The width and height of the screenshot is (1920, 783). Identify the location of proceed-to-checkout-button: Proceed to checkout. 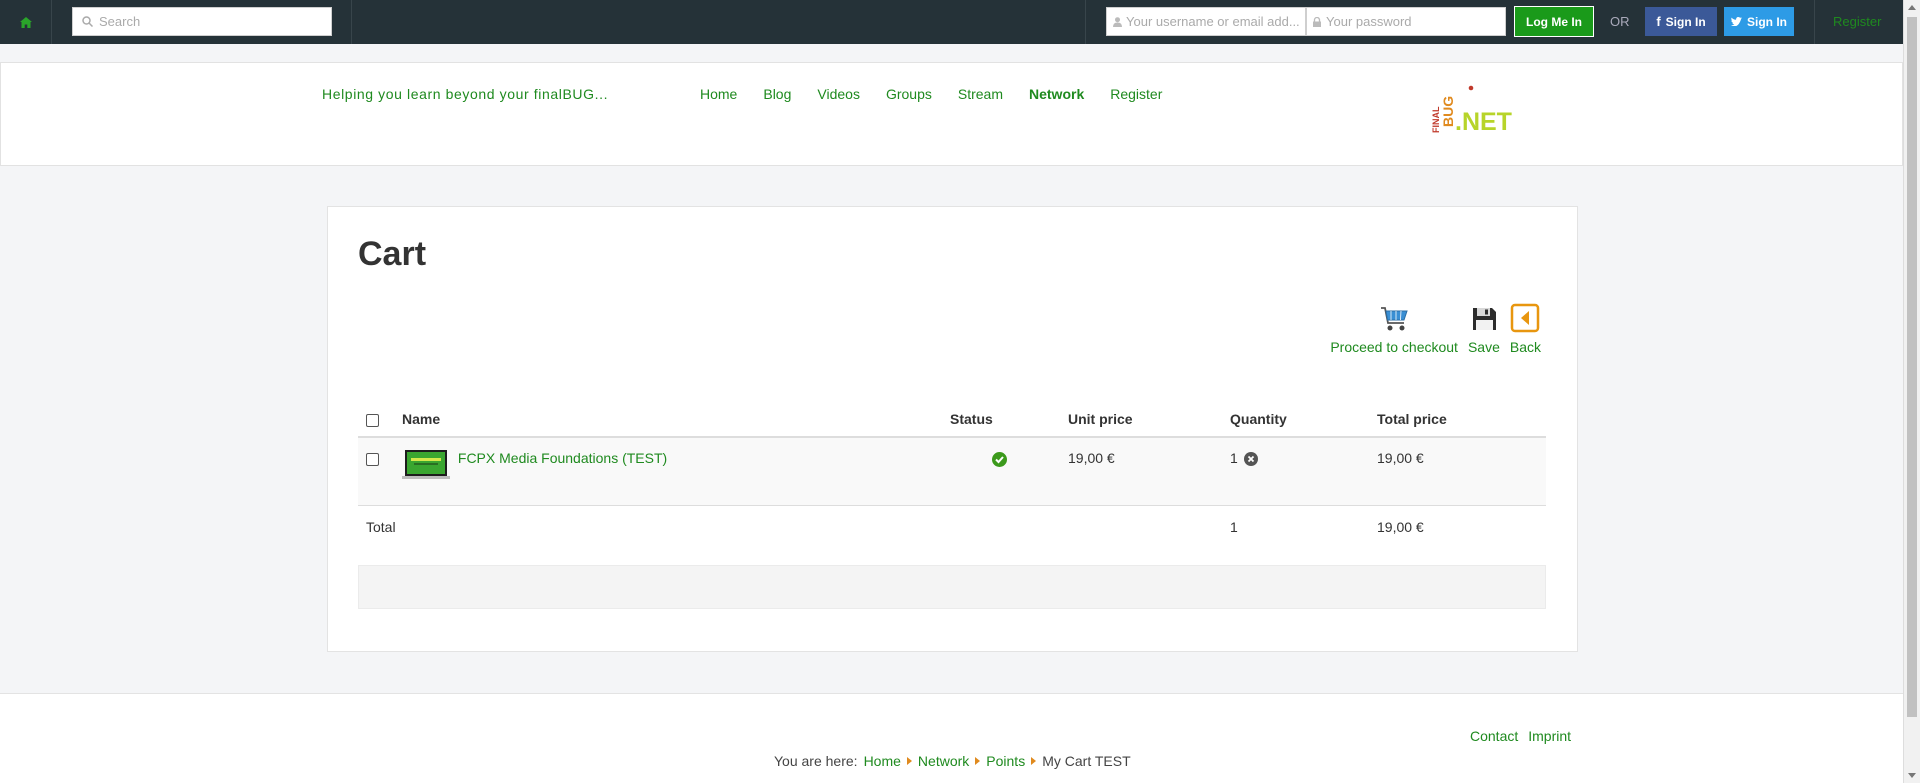
(1394, 330).